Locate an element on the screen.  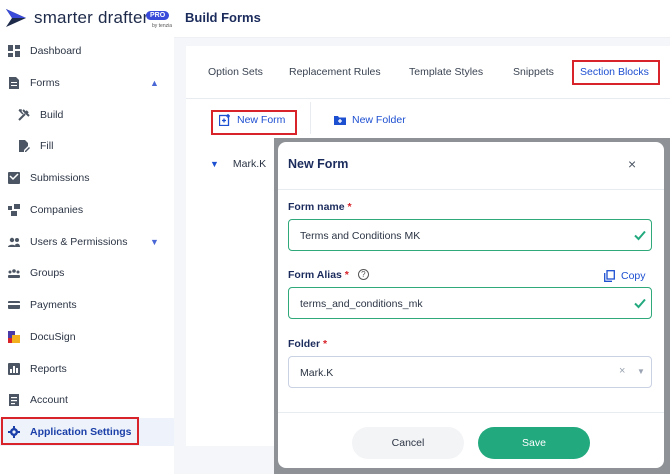
groups-icon is located at coordinates (14, 273).